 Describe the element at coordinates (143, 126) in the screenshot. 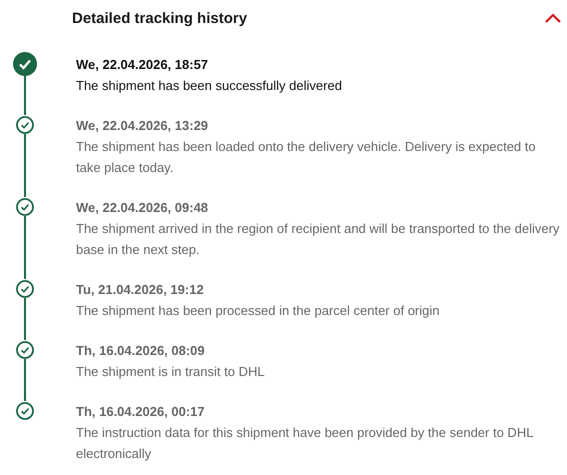

I see `event-date: We, 22.04.2026, 13:29` at that location.